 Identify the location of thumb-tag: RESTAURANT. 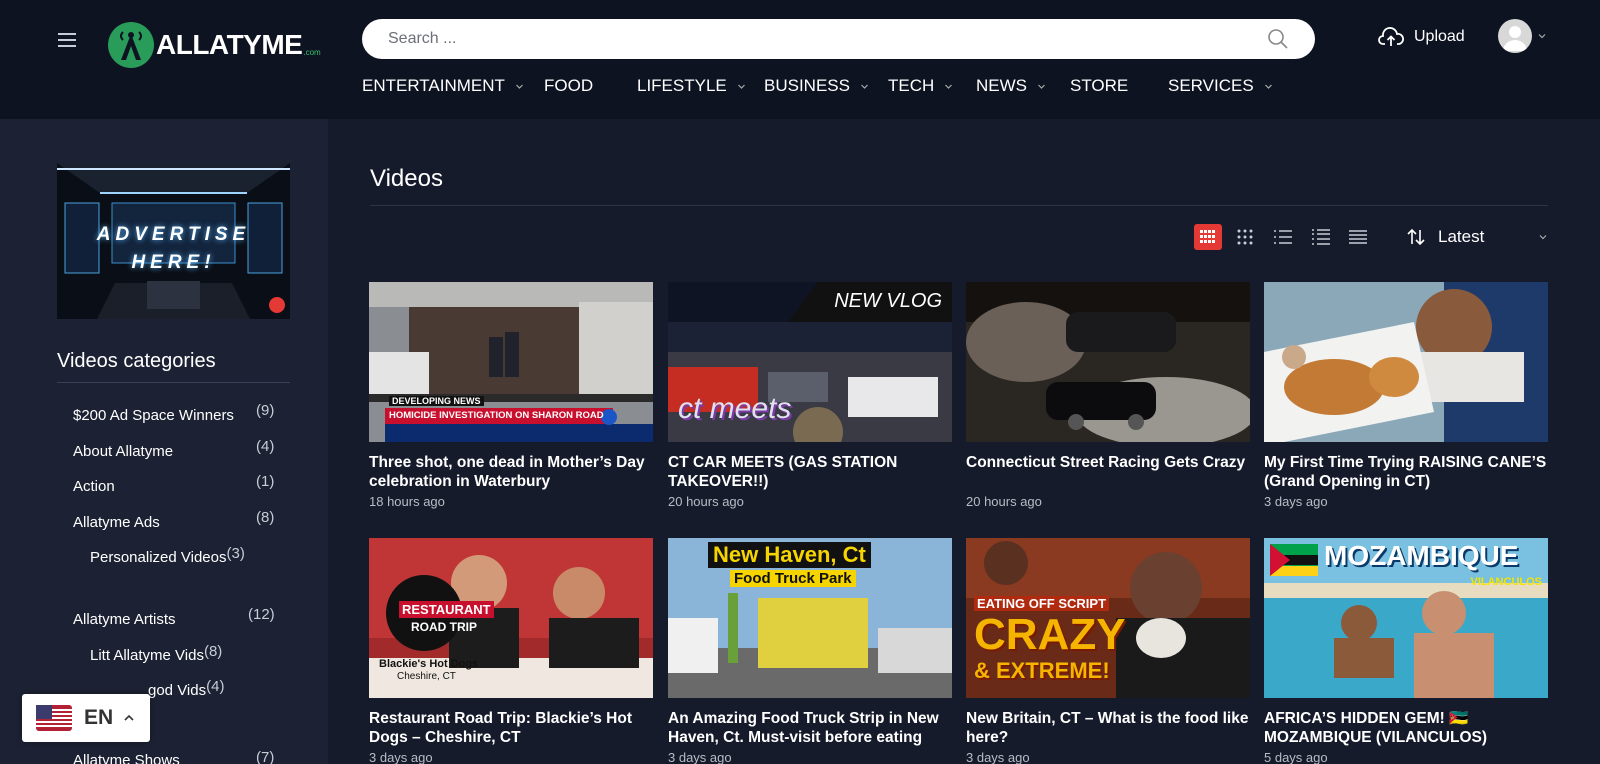
(446, 609).